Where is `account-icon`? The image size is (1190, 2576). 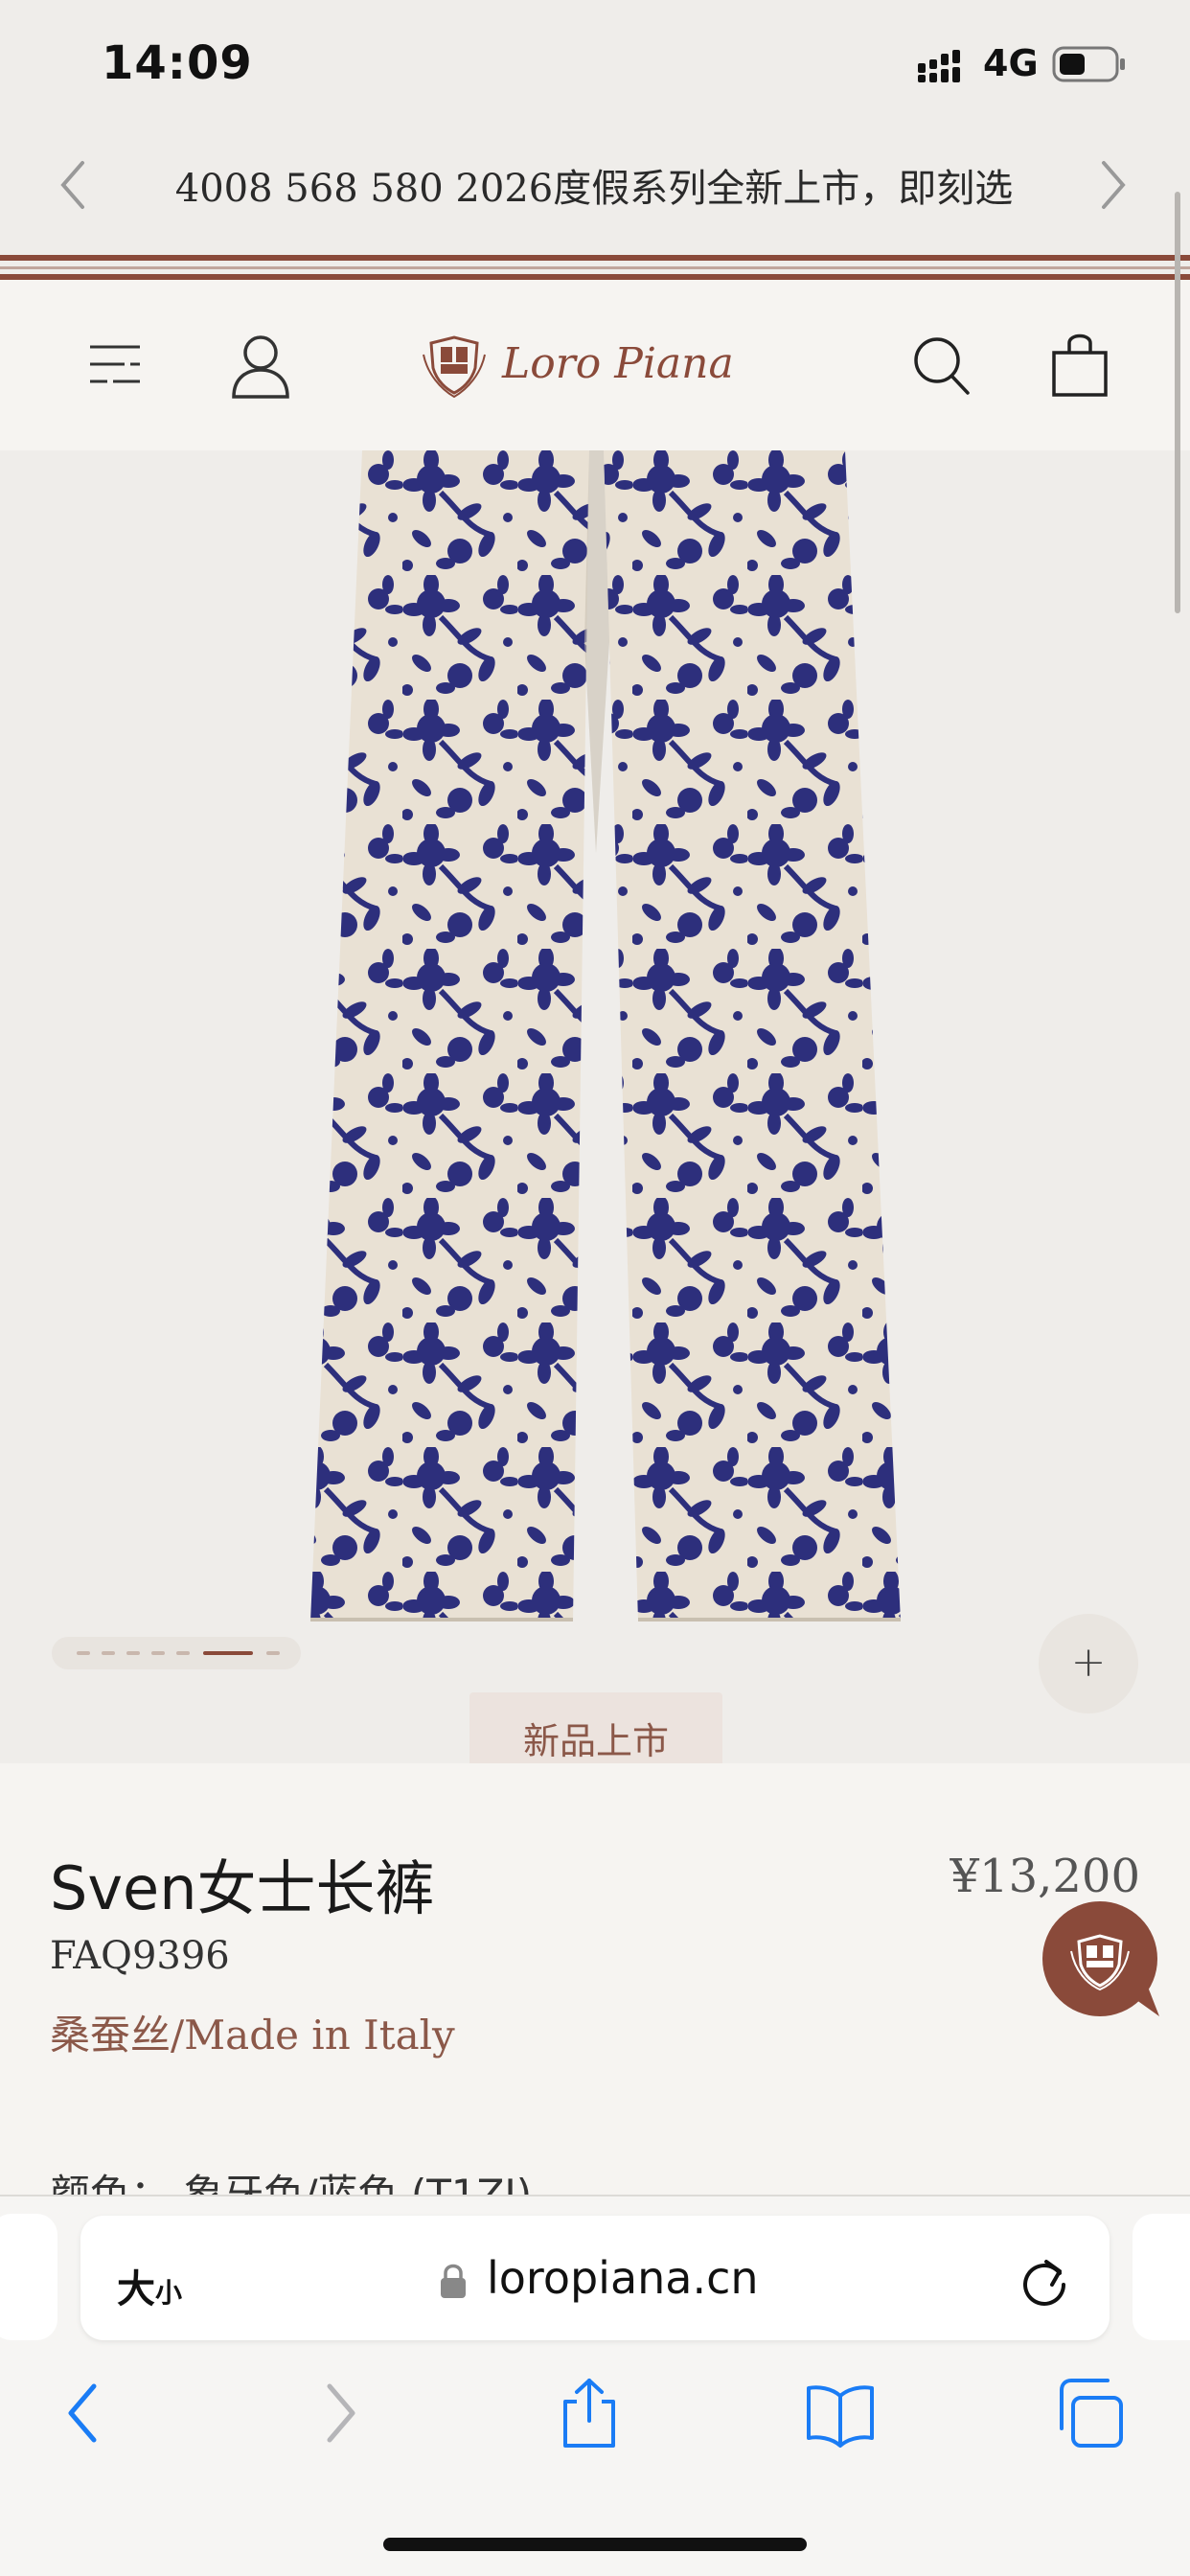
account-icon is located at coordinates (261, 366).